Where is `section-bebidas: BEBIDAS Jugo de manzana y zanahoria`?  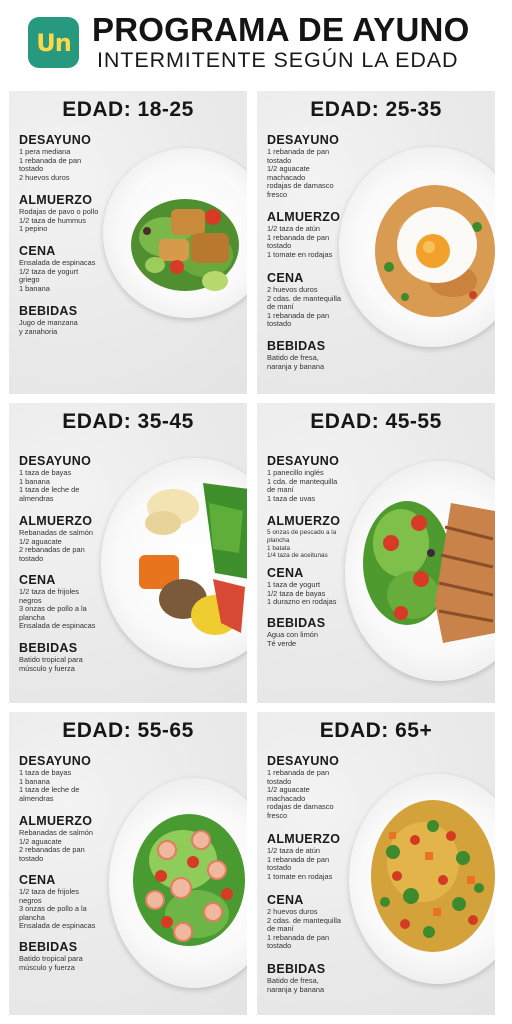
section-bebidas: BEBIDAS Jugo de manzana y zanahoria is located at coordinates (78, 320).